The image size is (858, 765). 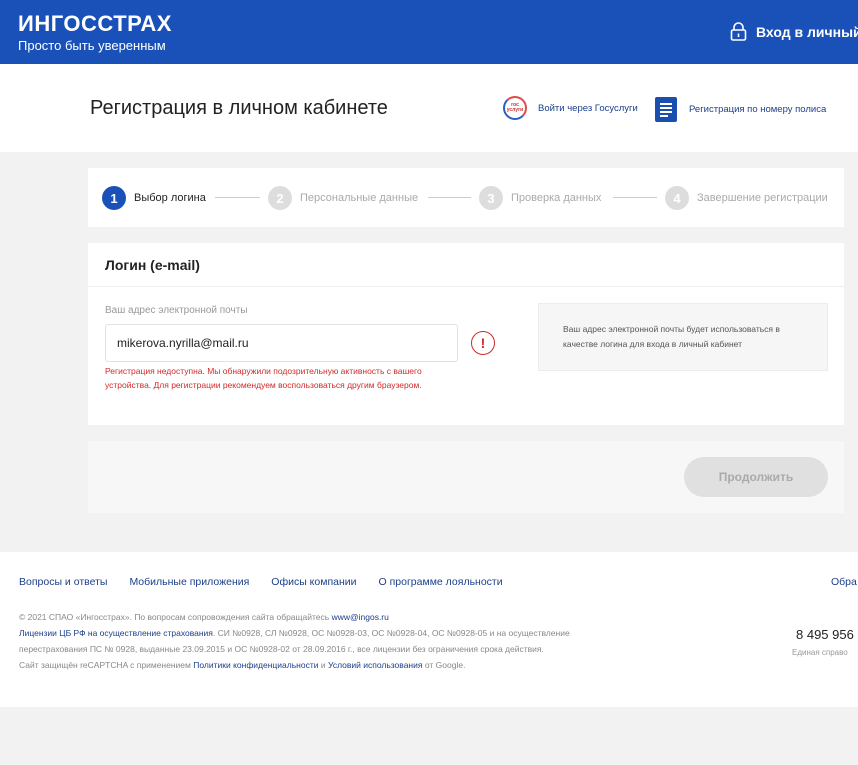 I want to click on page-title: Регистрация в личном кабинете, so click(x=239, y=108).